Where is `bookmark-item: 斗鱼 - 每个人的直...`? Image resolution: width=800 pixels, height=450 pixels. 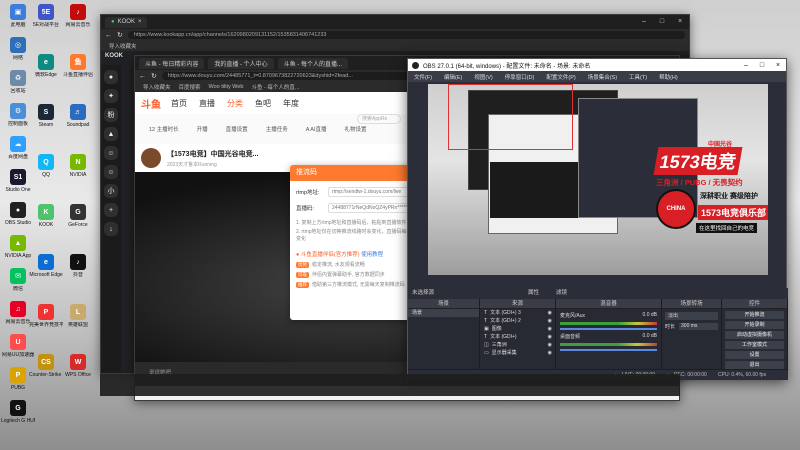
bookmark-item: 斗鱼 - 每个人的直... is located at coordinates (275, 87).